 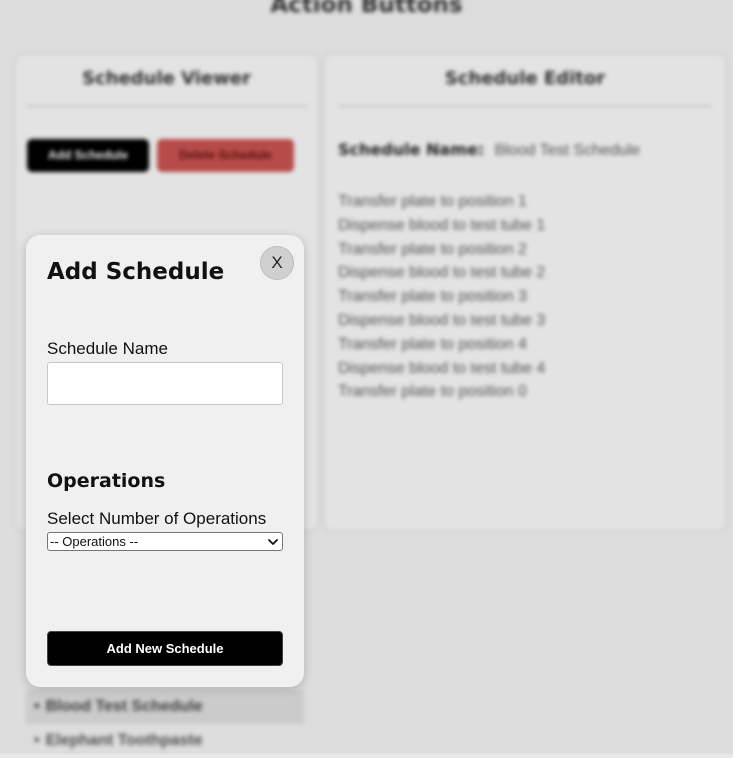 I want to click on operations-select-value: -- Operations --, so click(x=94, y=541).